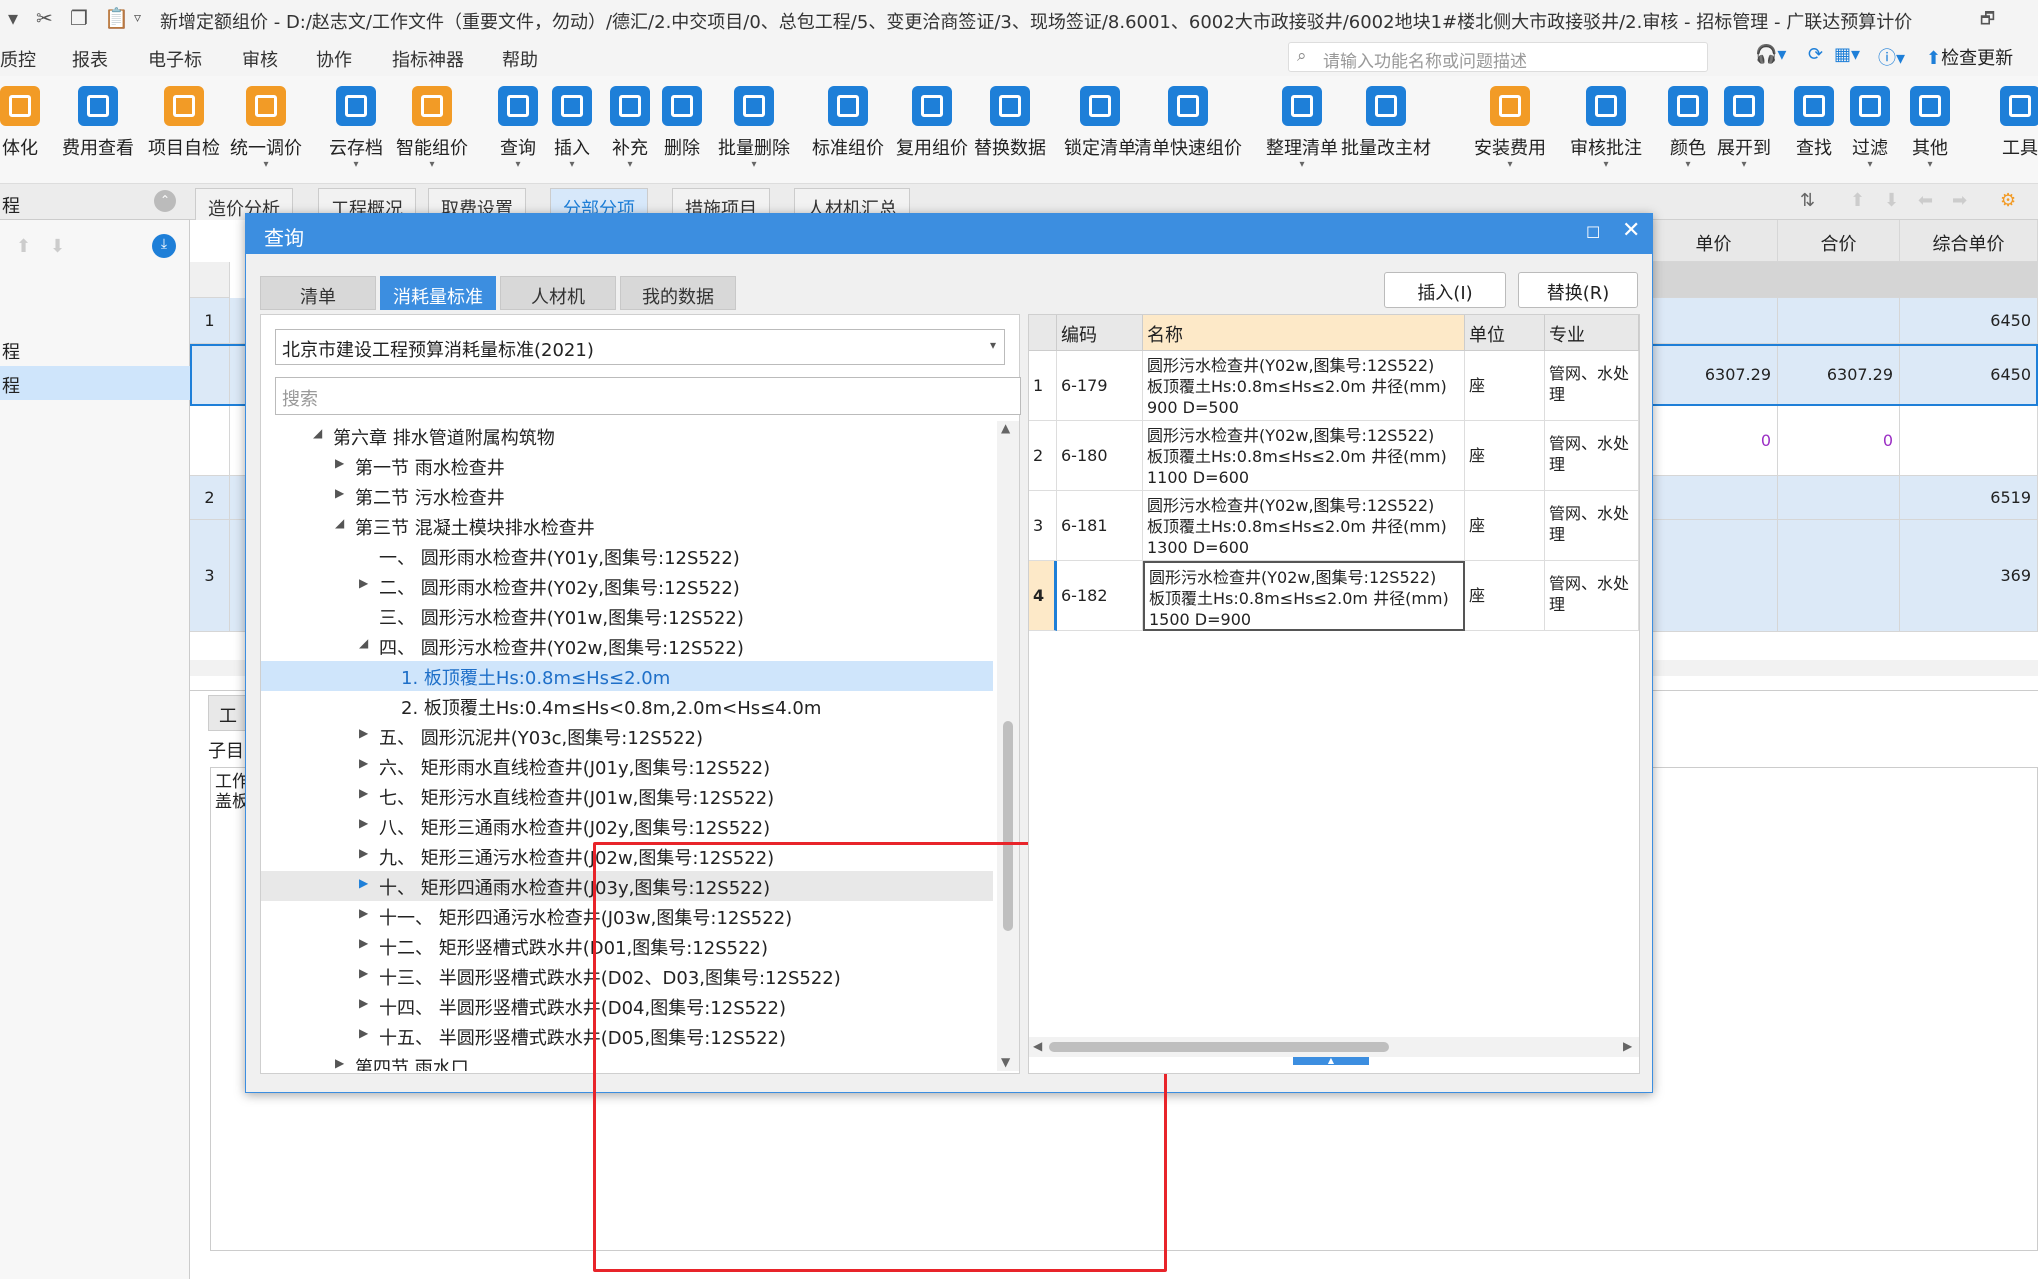 This screenshot has height=1279, width=2038. What do you see at coordinates (210, 321) in the screenshot?
I see `grid-row-number: 1` at bounding box center [210, 321].